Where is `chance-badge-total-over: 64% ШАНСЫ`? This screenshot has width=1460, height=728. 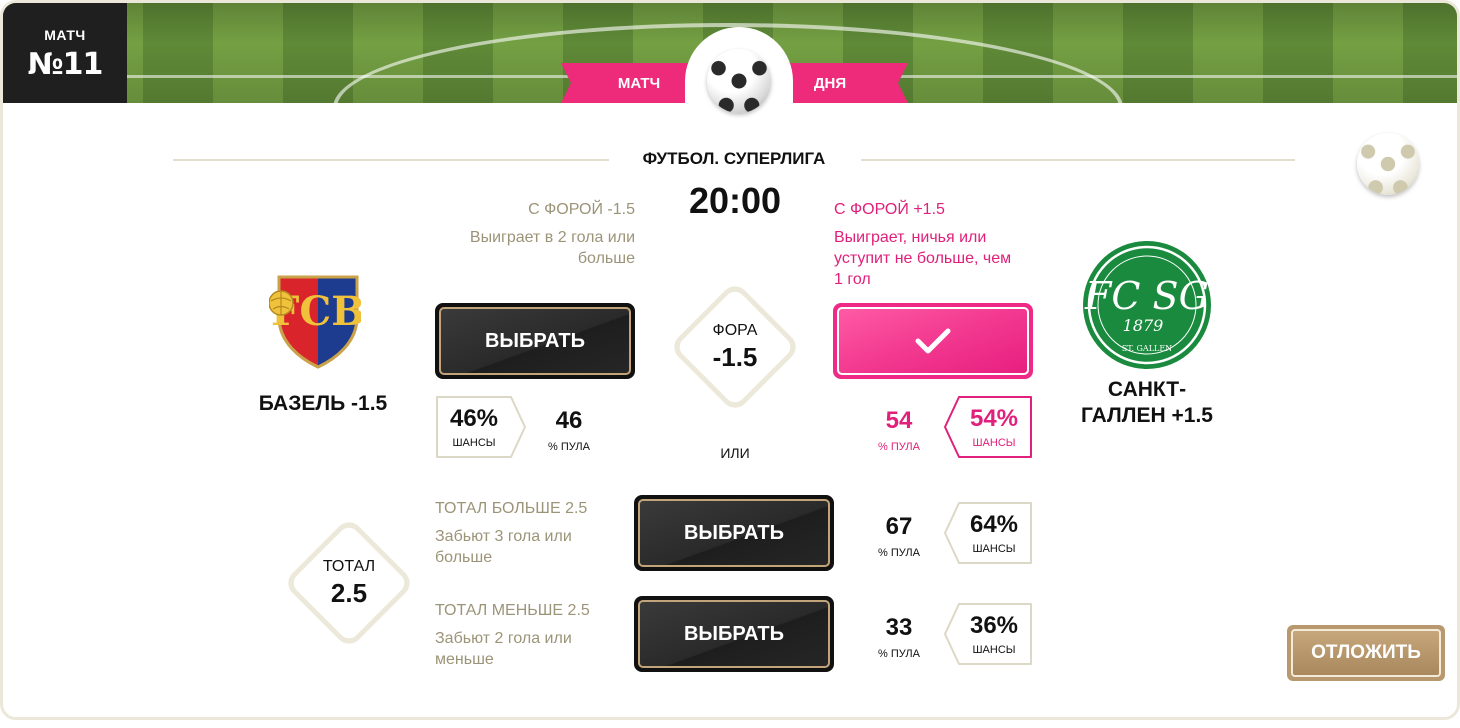 chance-badge-total-over: 64% ШАНСЫ is located at coordinates (988, 533).